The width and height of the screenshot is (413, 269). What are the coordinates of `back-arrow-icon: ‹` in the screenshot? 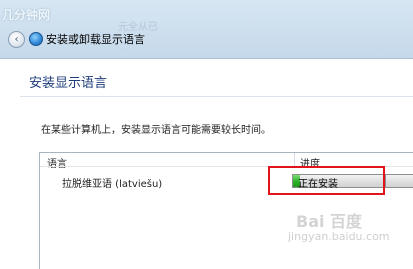 It's located at (16, 39).